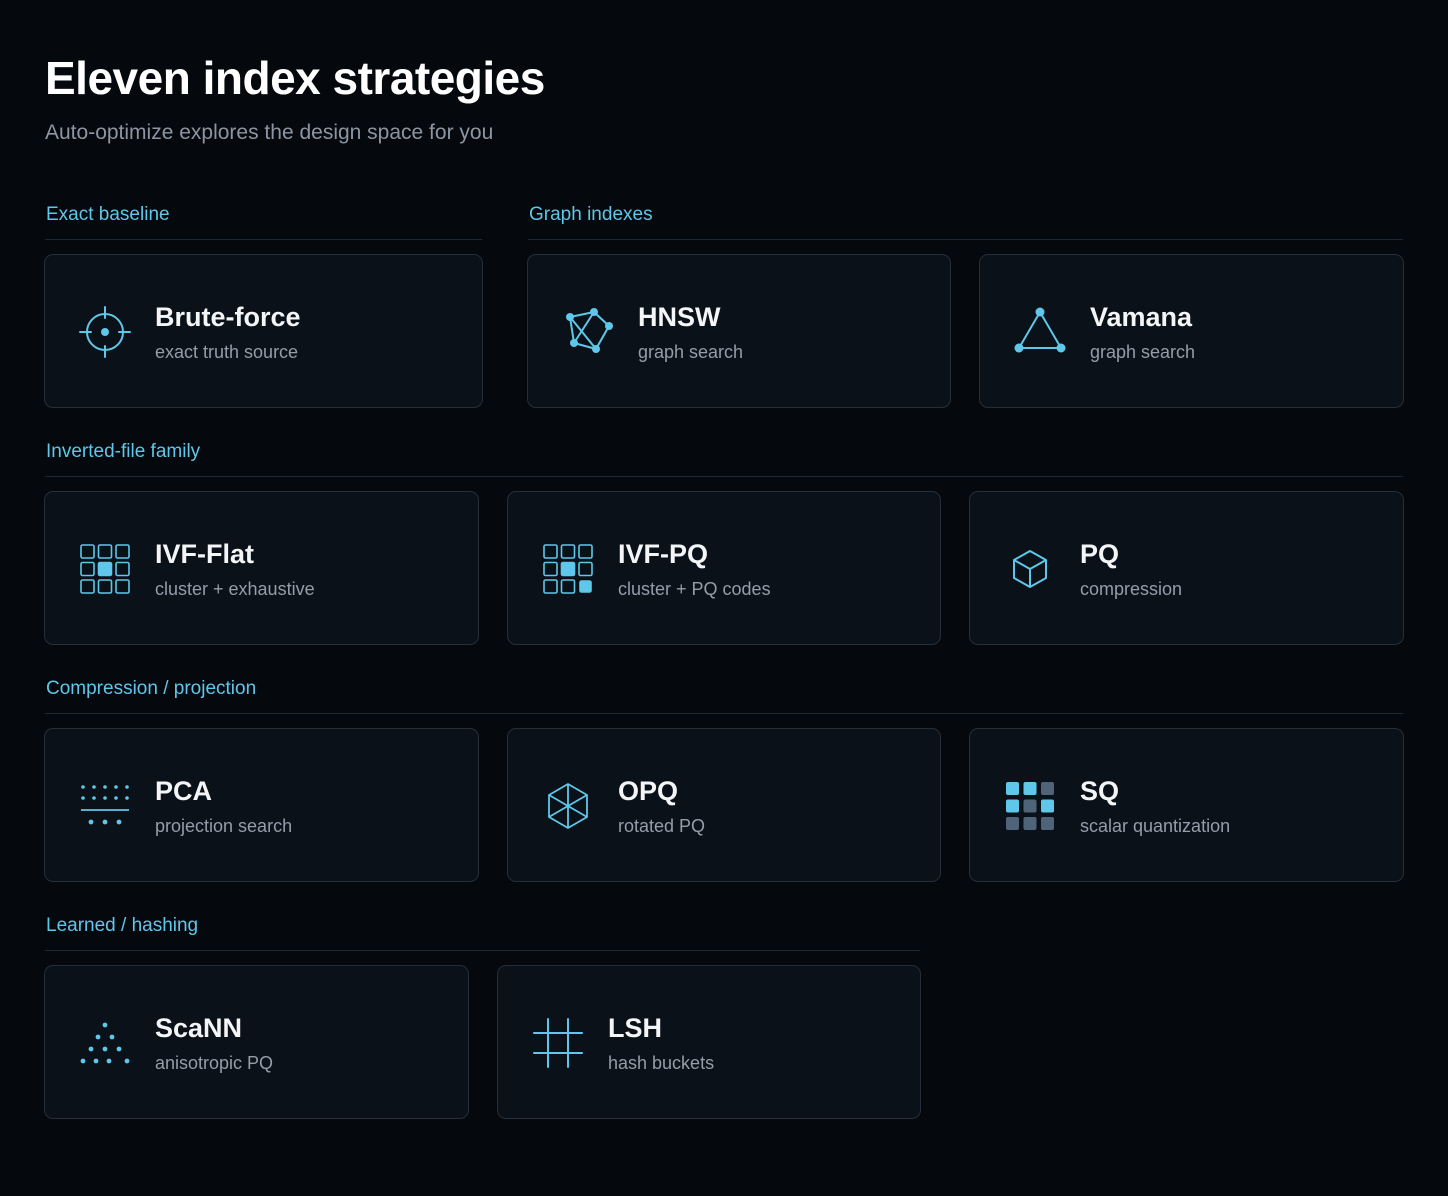  Describe the element at coordinates (122, 925) in the screenshot. I see `section-label-learned: Learned / hashing` at that location.